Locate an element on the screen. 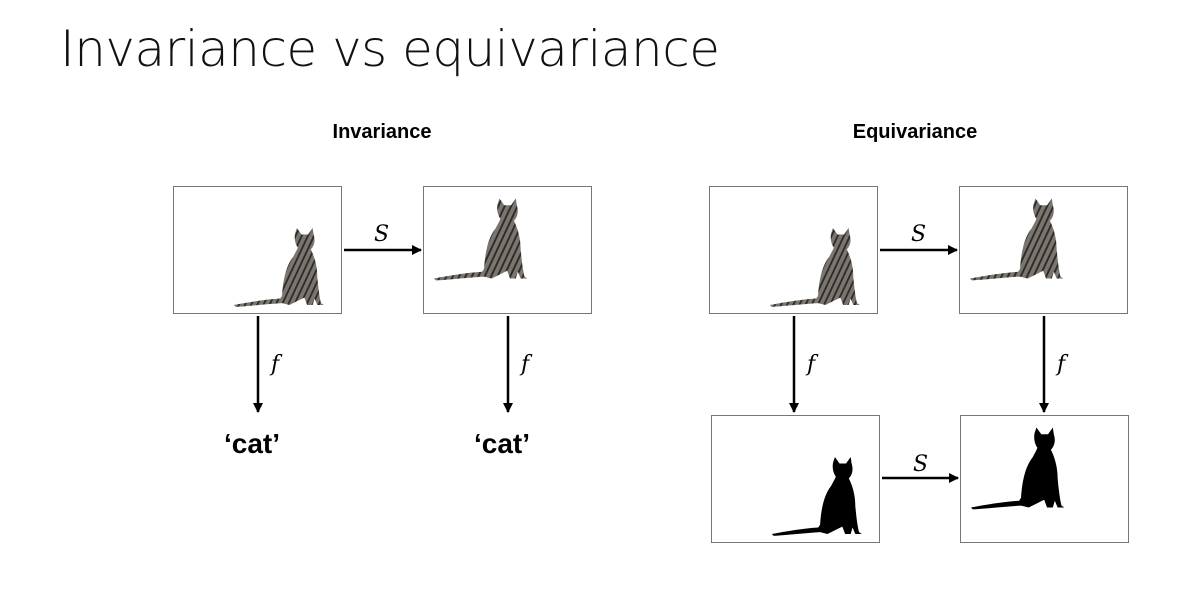 This screenshot has width=1199, height=612. equivariance-transform-label-bottom: S is located at coordinates (921, 464).